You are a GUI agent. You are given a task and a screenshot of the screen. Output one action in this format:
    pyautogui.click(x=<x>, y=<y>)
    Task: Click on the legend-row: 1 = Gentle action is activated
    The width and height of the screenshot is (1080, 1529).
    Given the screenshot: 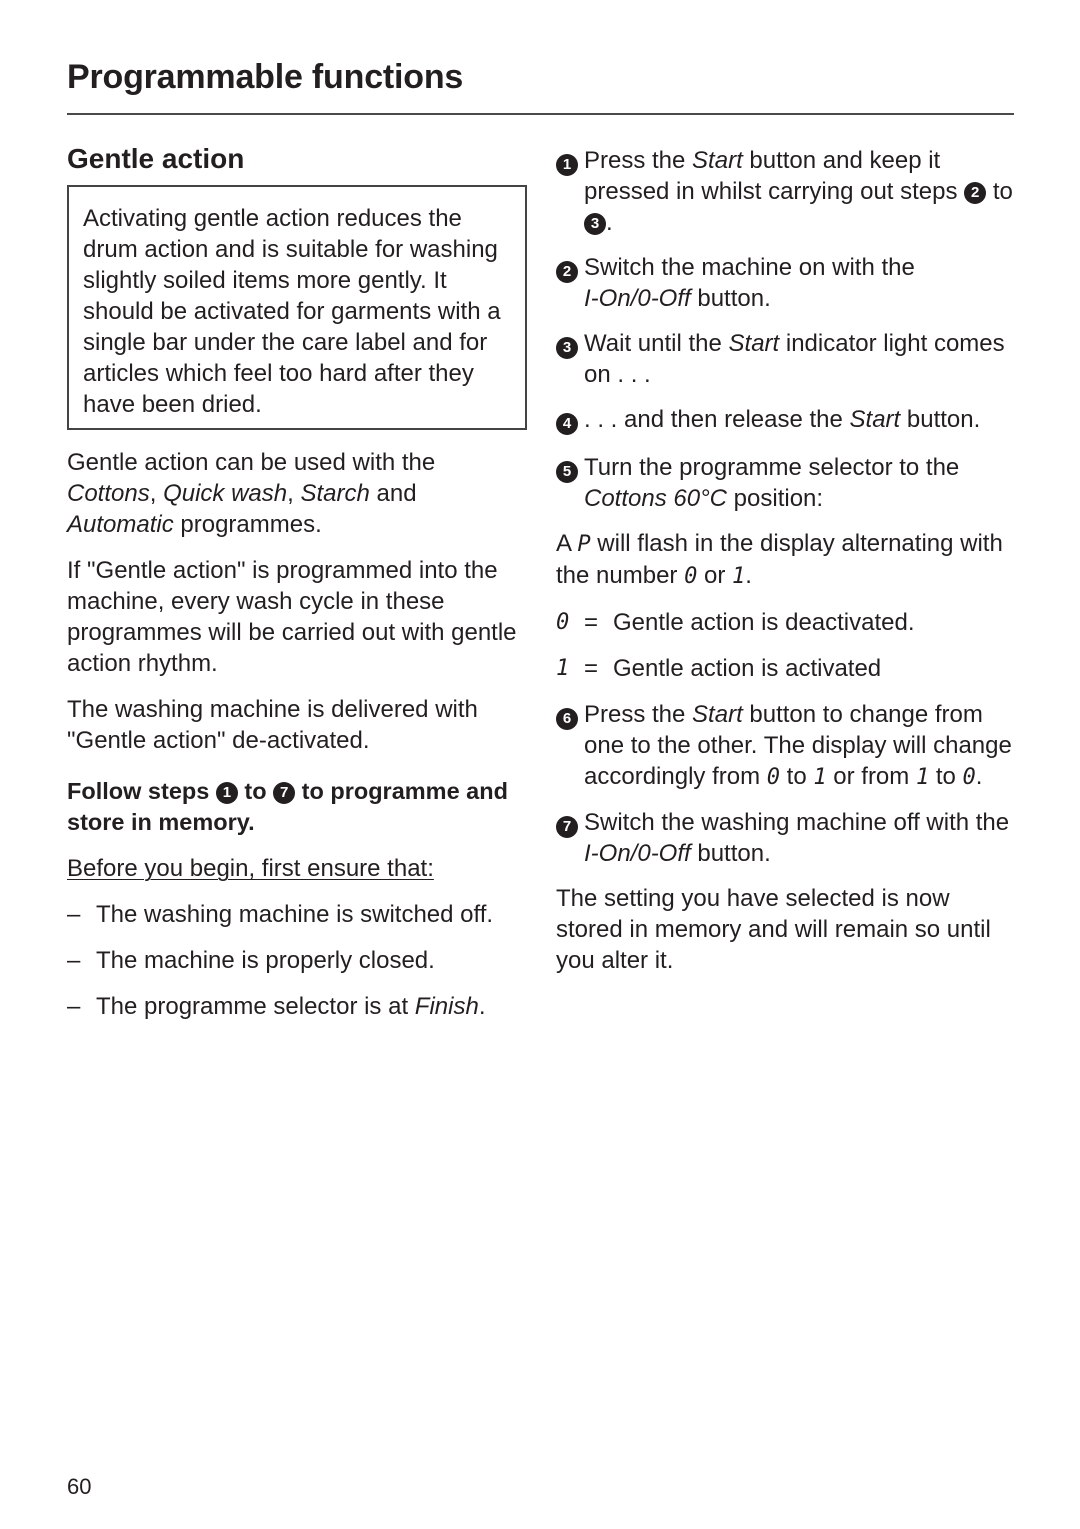 What is the action you would take?
    pyautogui.click(x=786, y=668)
    